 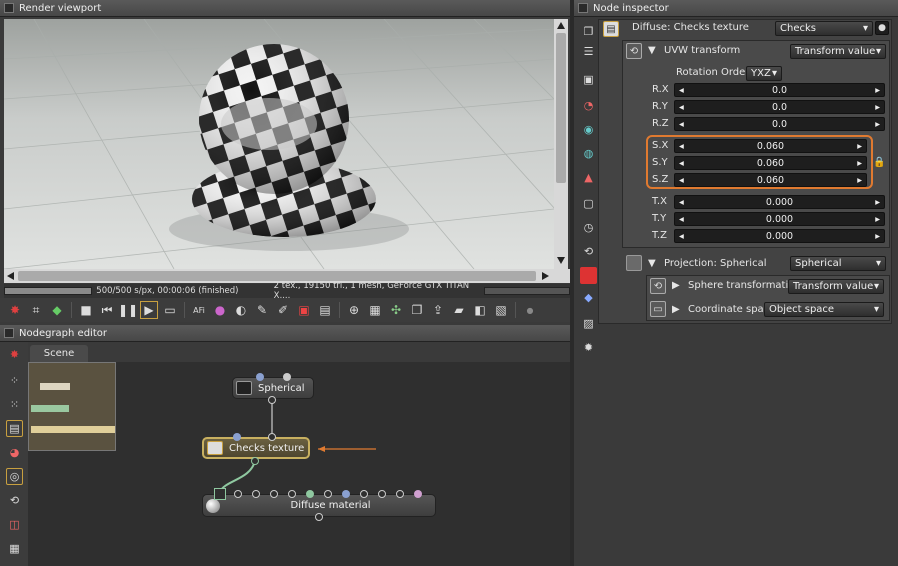 I want to click on panel-icon, so click(x=583, y=8).